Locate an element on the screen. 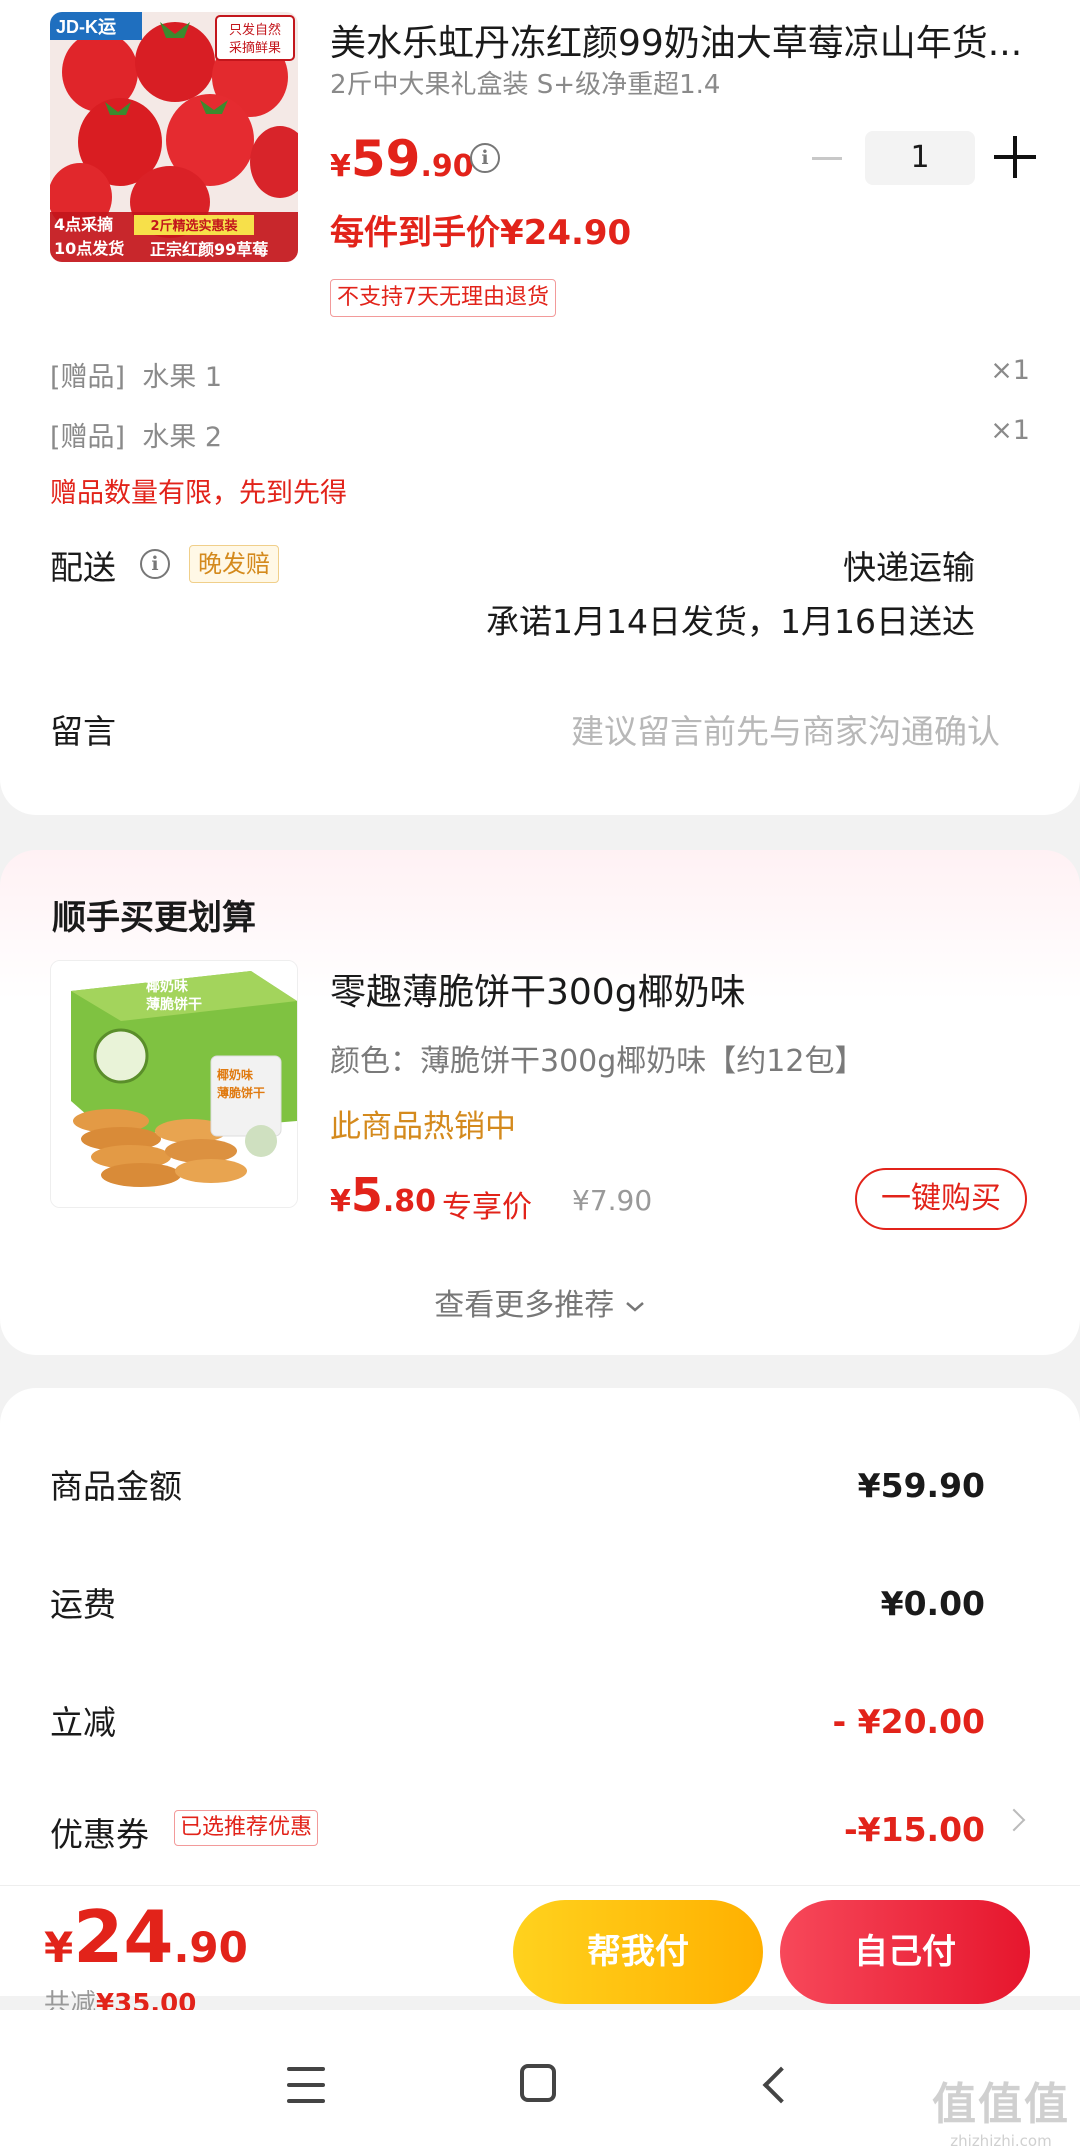  svg-text: 正宗红颜99草莓 is located at coordinates (209, 249).